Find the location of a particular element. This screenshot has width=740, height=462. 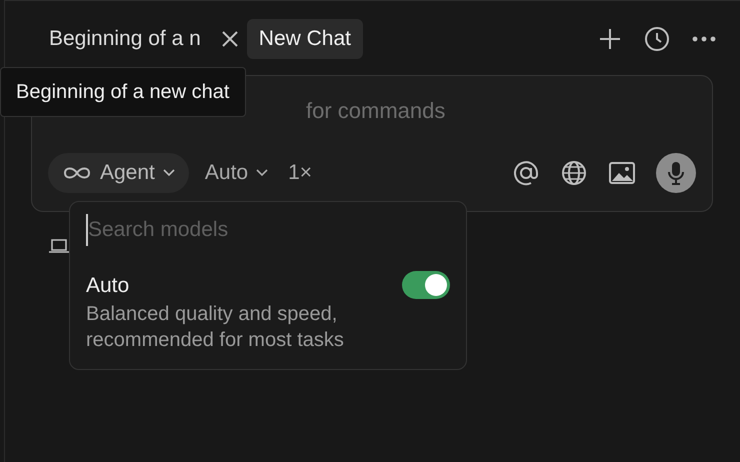

laptop-icon is located at coordinates (59, 246).